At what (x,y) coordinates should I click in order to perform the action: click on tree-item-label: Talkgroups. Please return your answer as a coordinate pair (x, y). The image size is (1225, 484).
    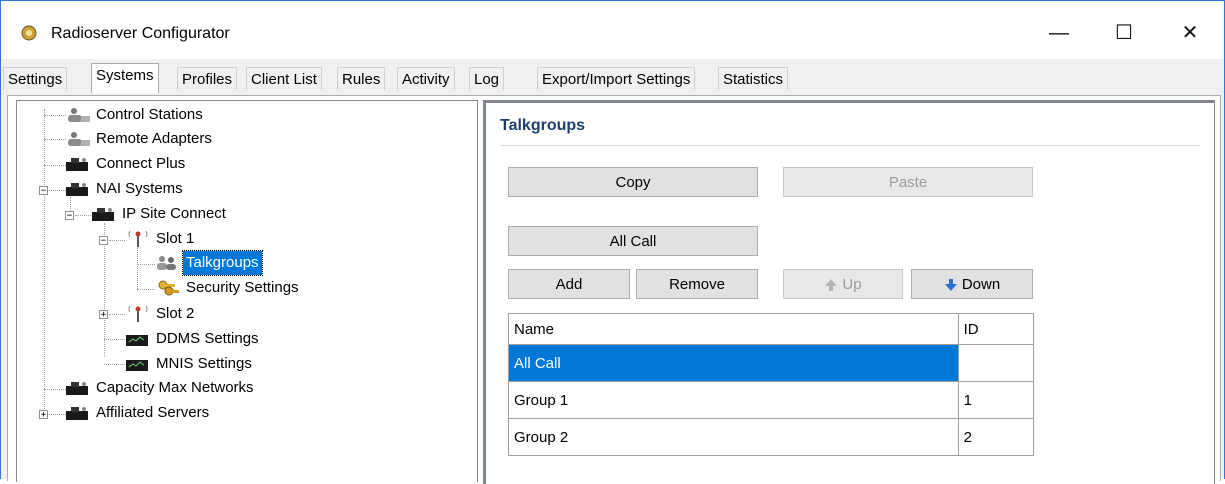
    Looking at the image, I should click on (222, 263).